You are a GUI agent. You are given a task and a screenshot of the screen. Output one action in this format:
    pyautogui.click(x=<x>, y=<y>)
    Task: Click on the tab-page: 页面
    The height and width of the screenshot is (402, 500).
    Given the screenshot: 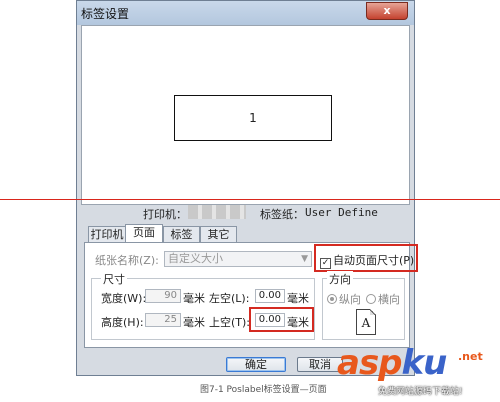 What is the action you would take?
    pyautogui.click(x=144, y=233)
    